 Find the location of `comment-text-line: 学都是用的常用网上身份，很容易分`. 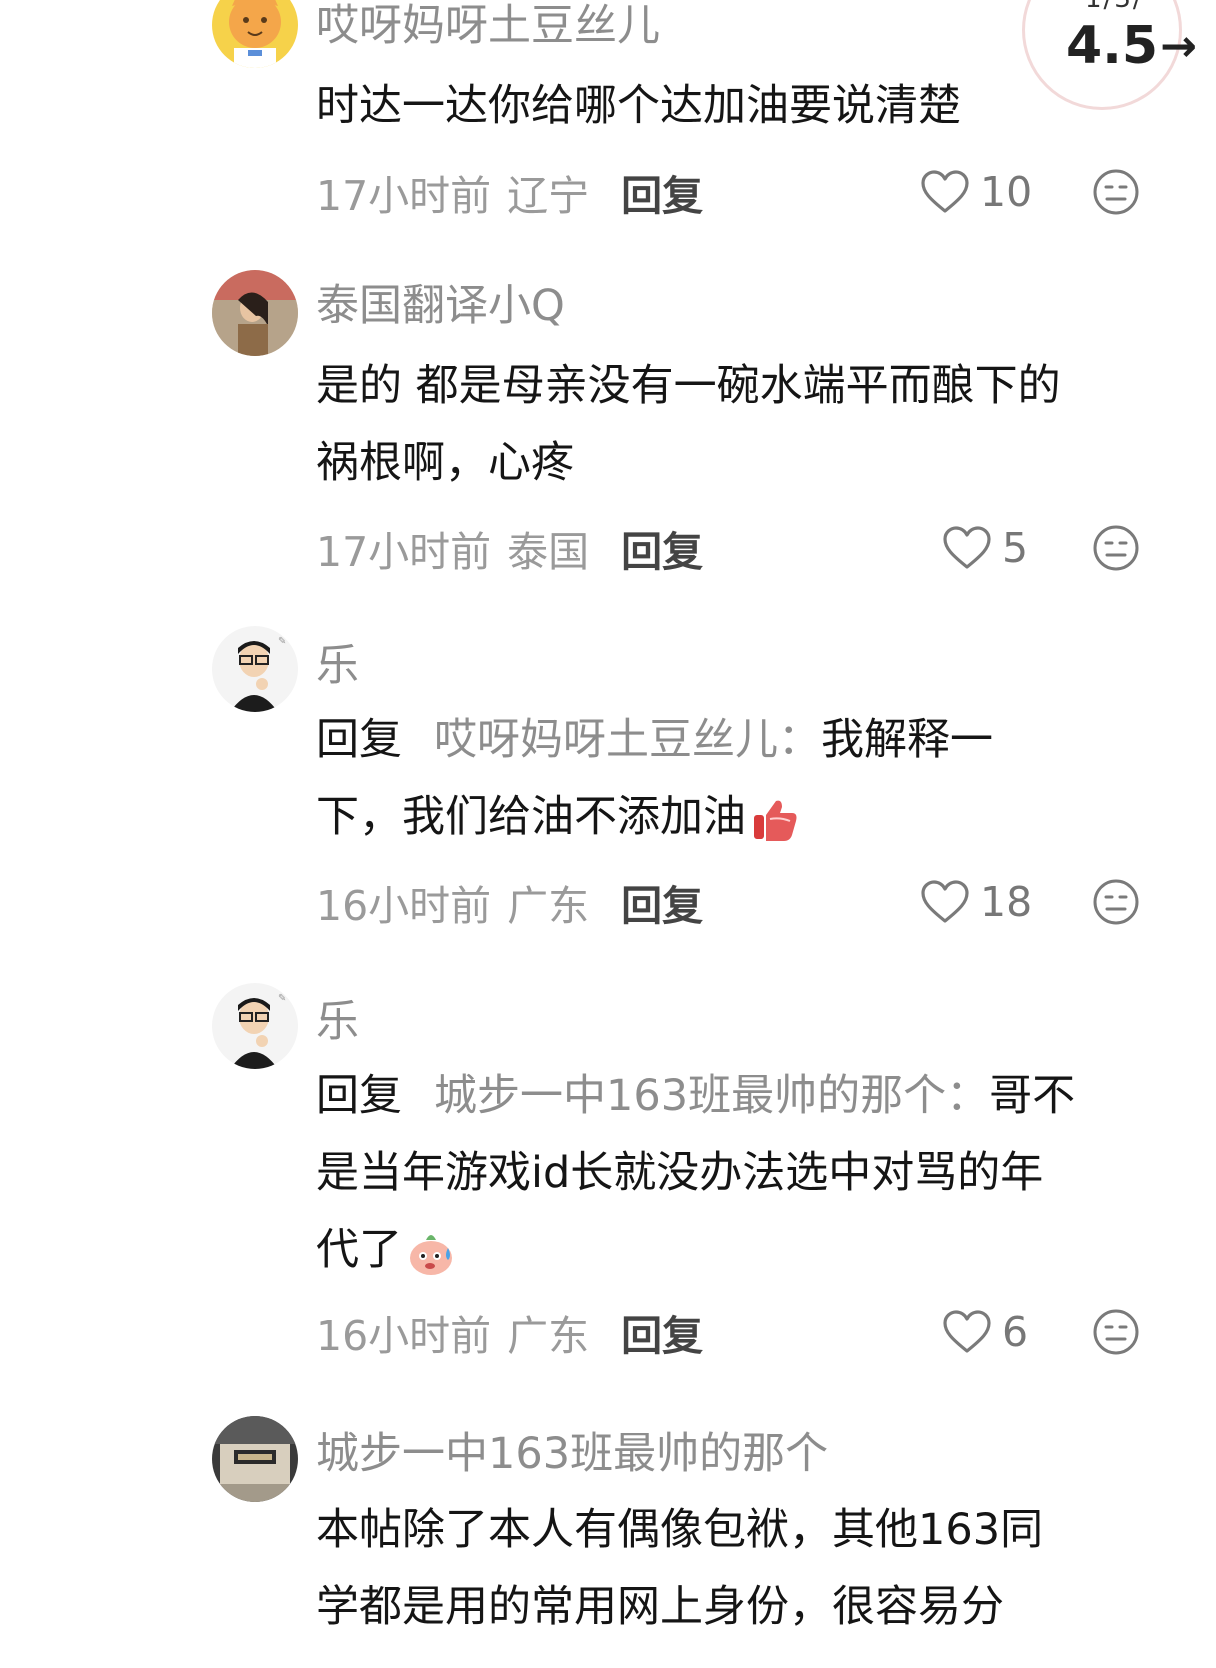

comment-text-line: 学都是用的常用网上身份，很容易分 is located at coordinates (660, 1607).